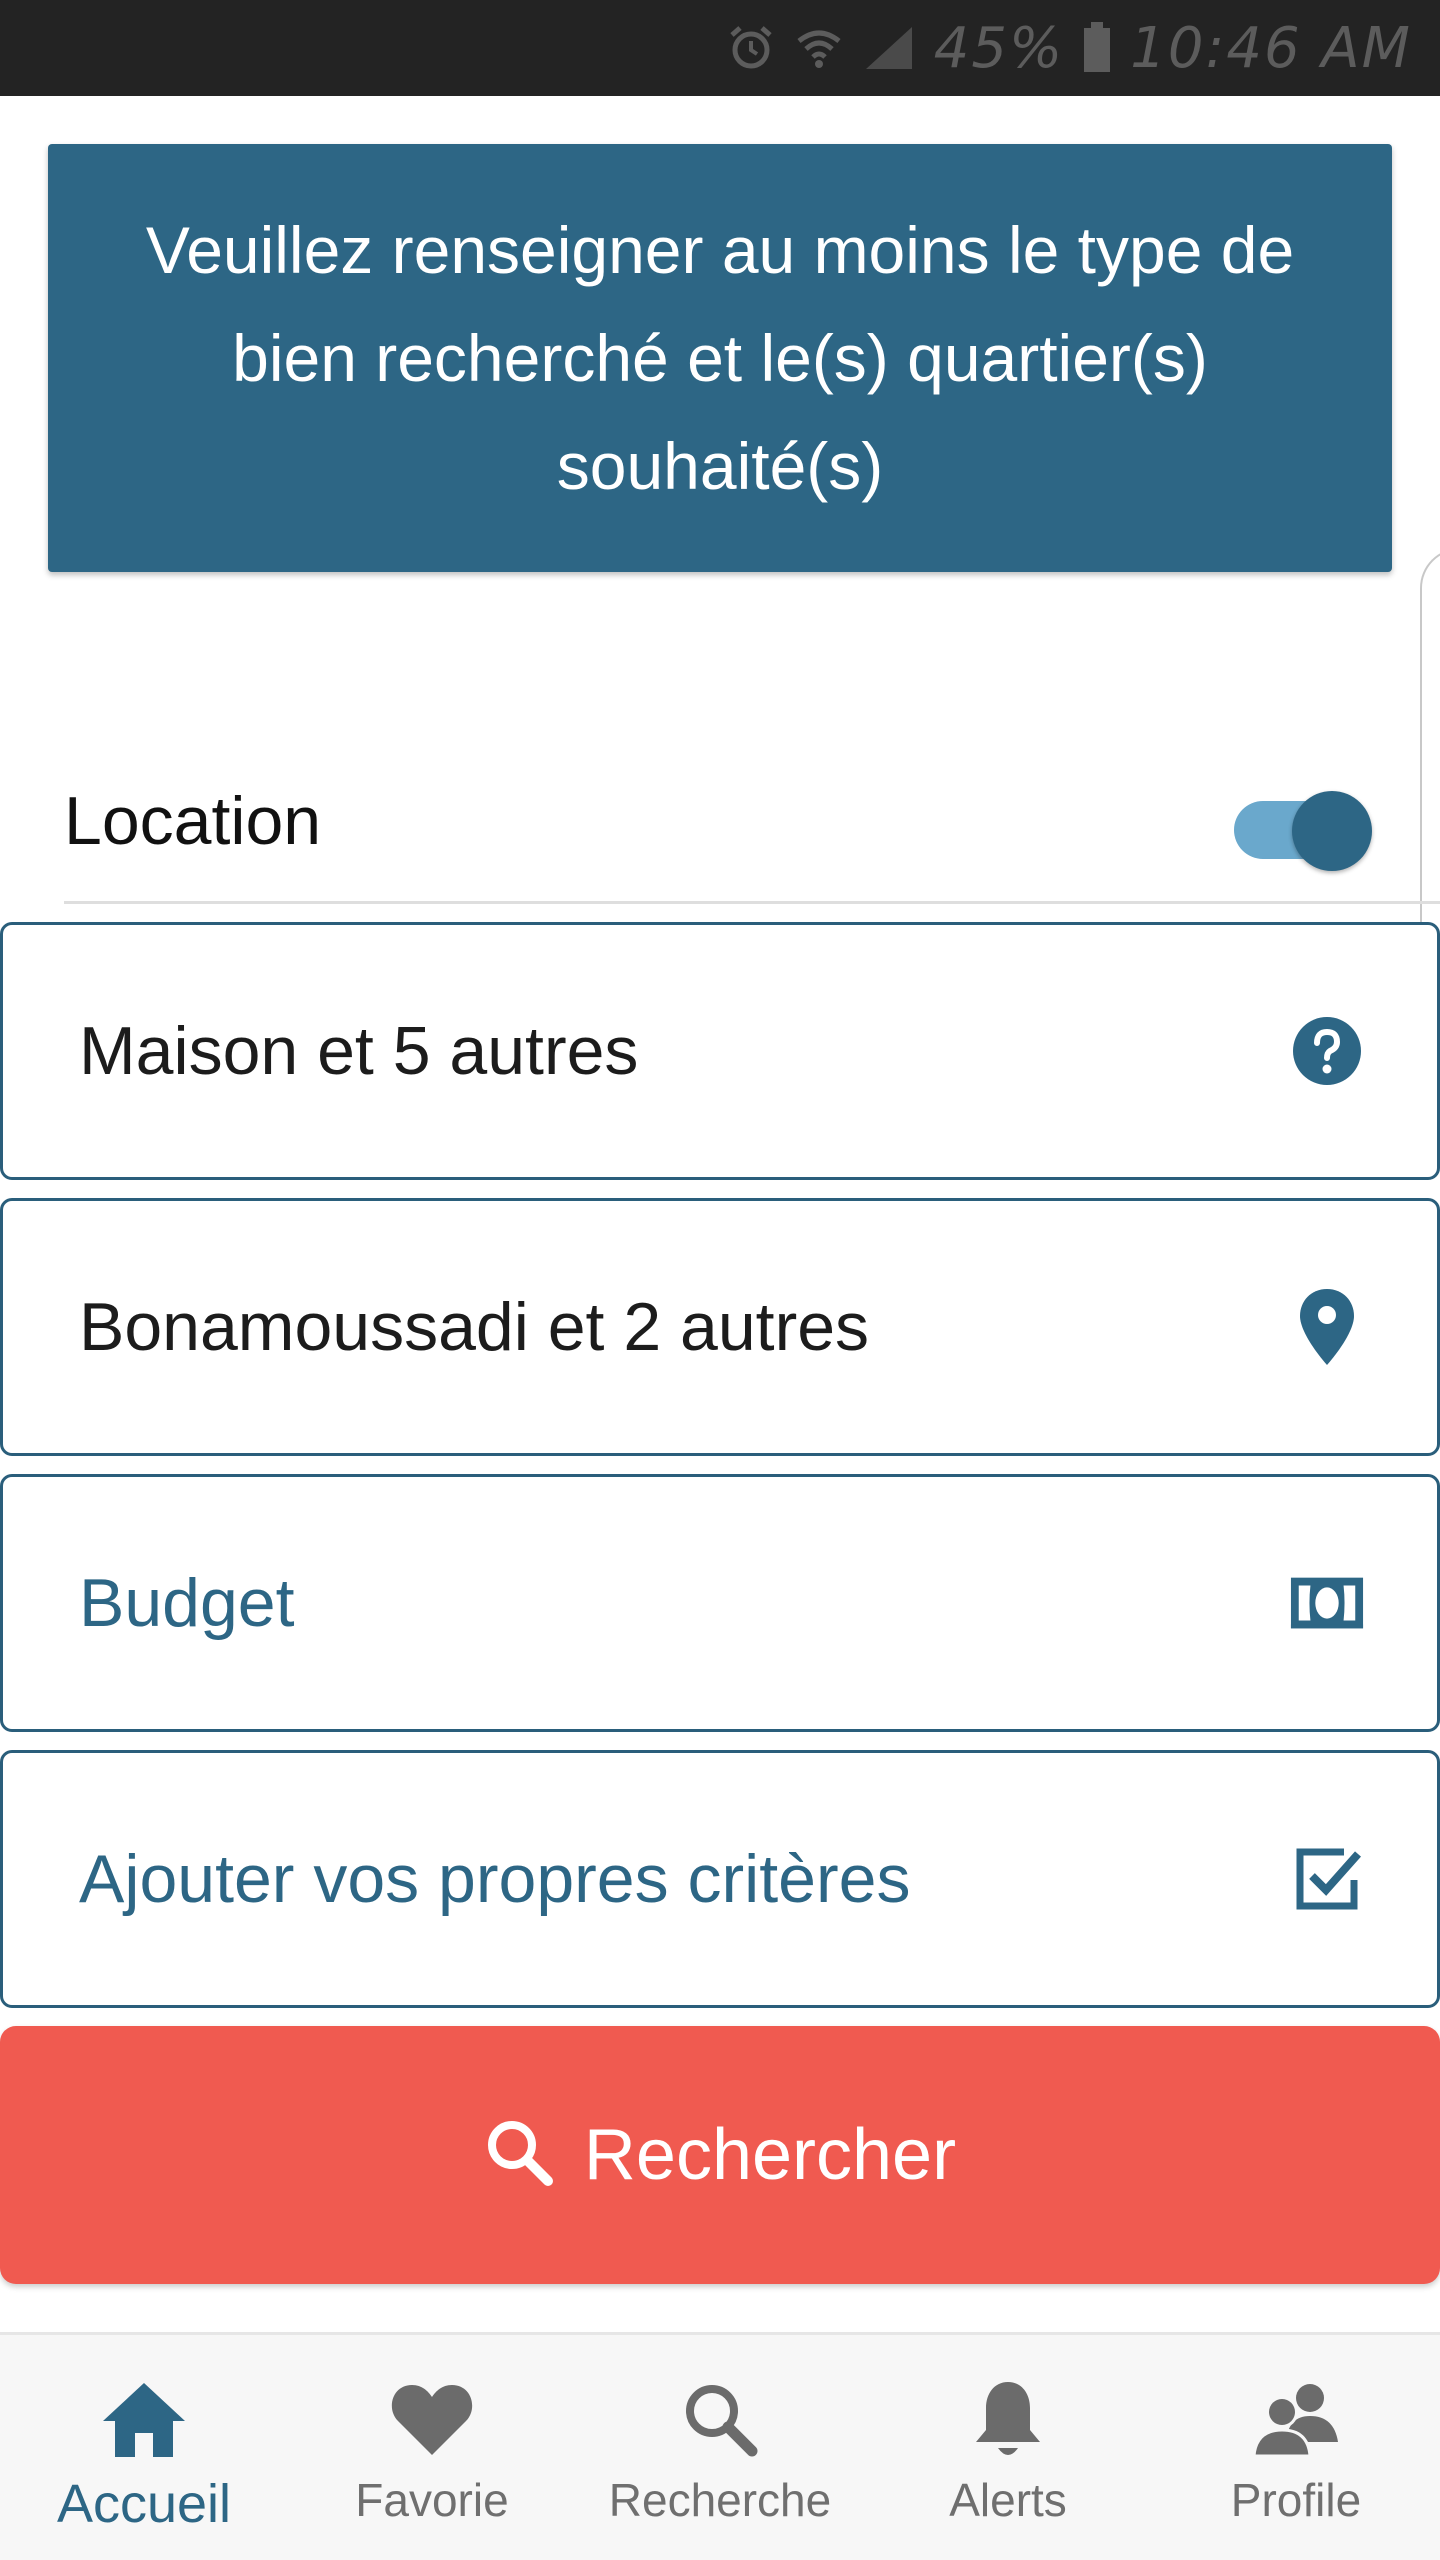  What do you see at coordinates (819, 48) in the screenshot?
I see `wifi-icon` at bounding box center [819, 48].